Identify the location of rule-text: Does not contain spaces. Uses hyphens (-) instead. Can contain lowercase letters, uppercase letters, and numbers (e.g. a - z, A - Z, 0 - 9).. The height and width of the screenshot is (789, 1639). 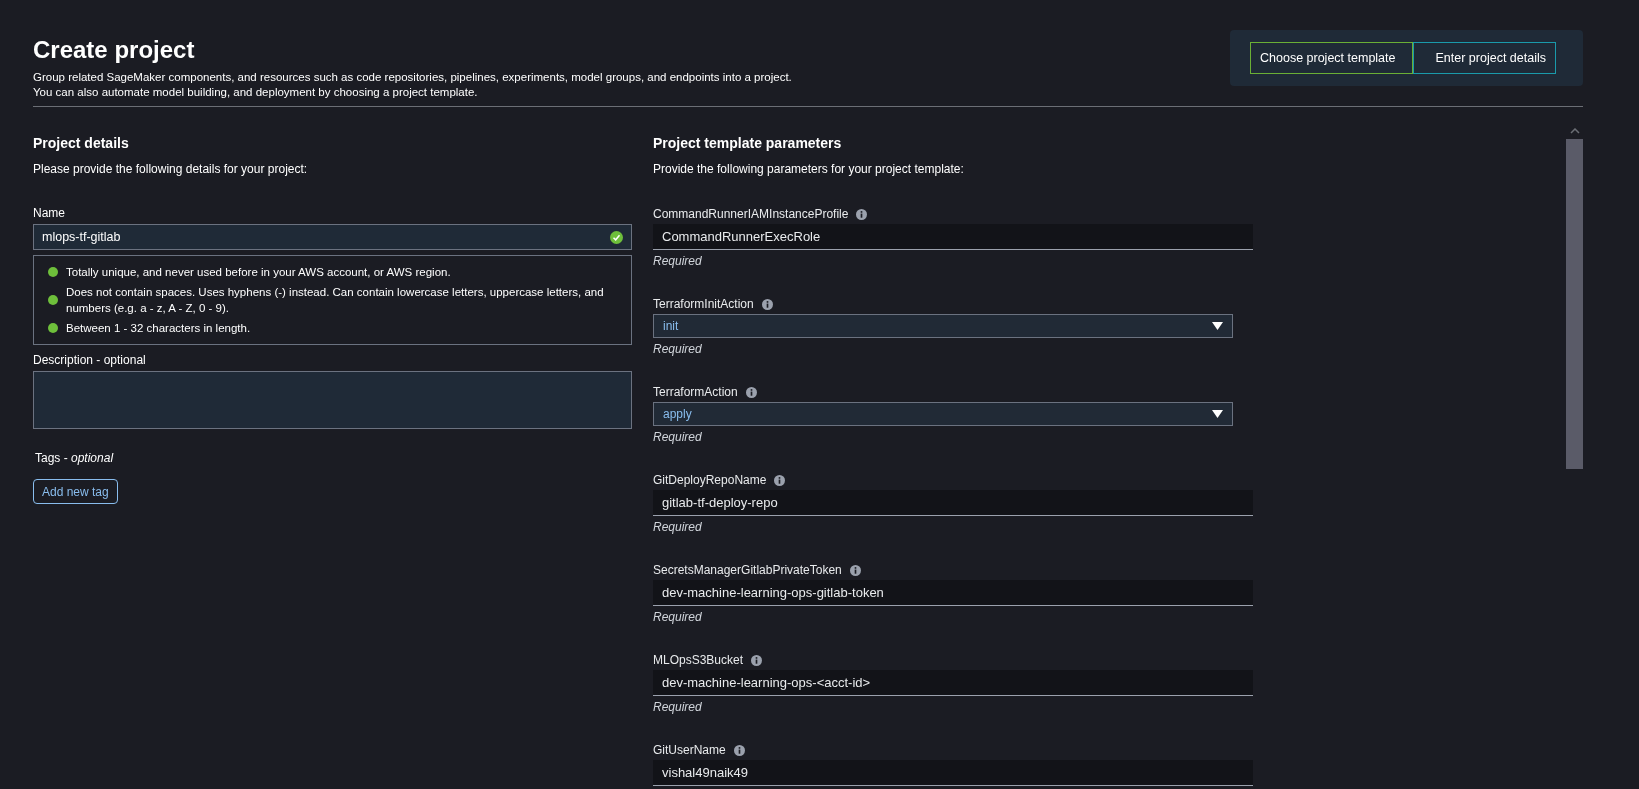
(335, 300).